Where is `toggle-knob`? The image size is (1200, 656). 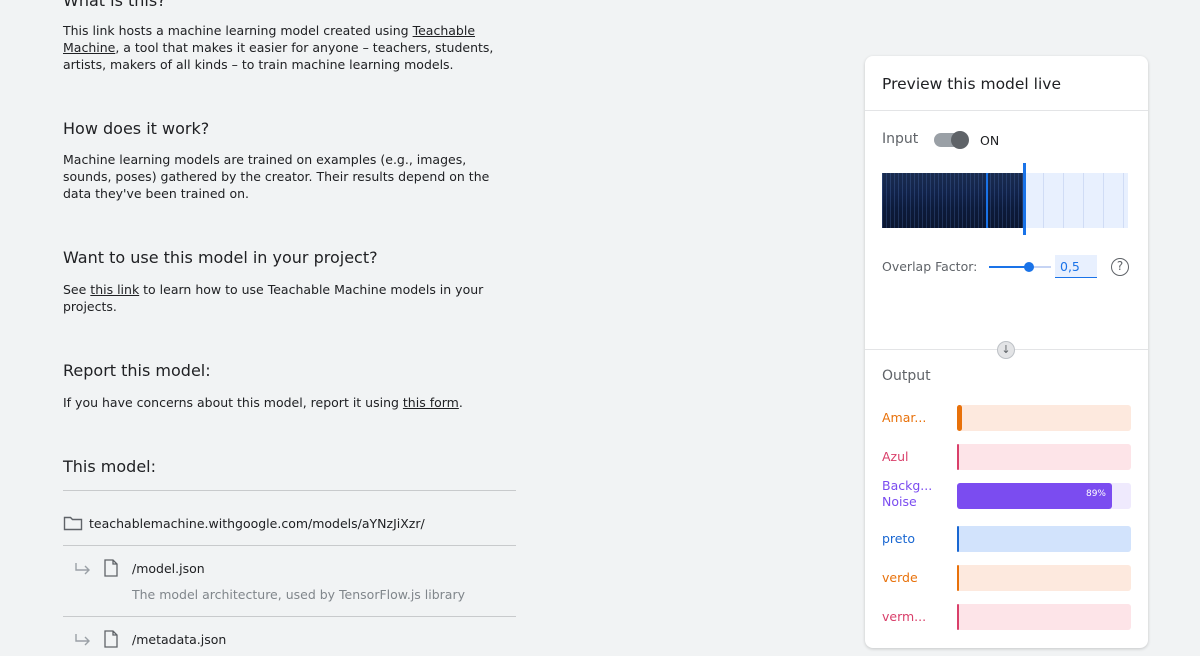
toggle-knob is located at coordinates (960, 140).